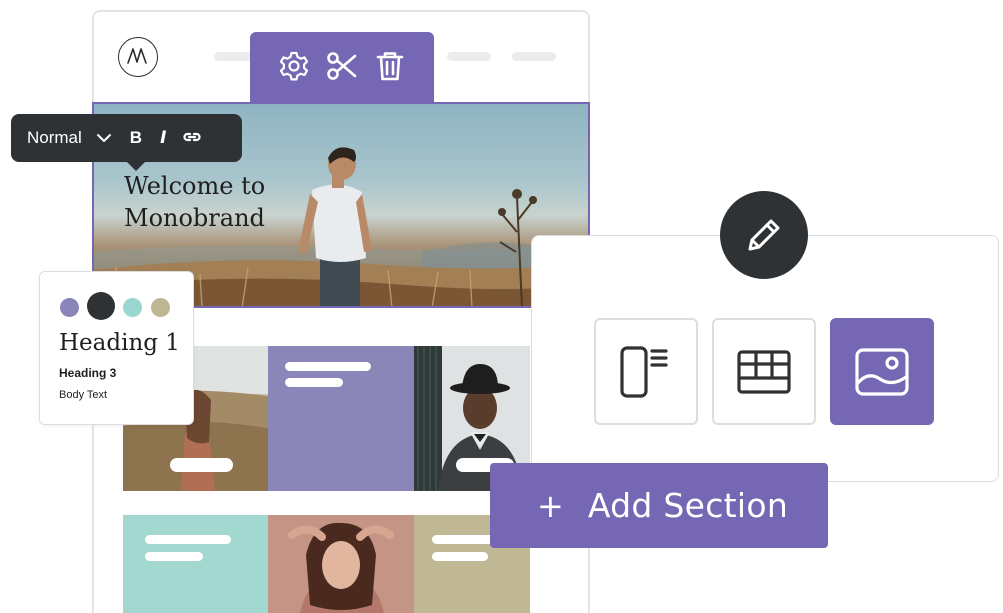  Describe the element at coordinates (119, 343) in the screenshot. I see `heading-1-sample: Heading 1` at that location.